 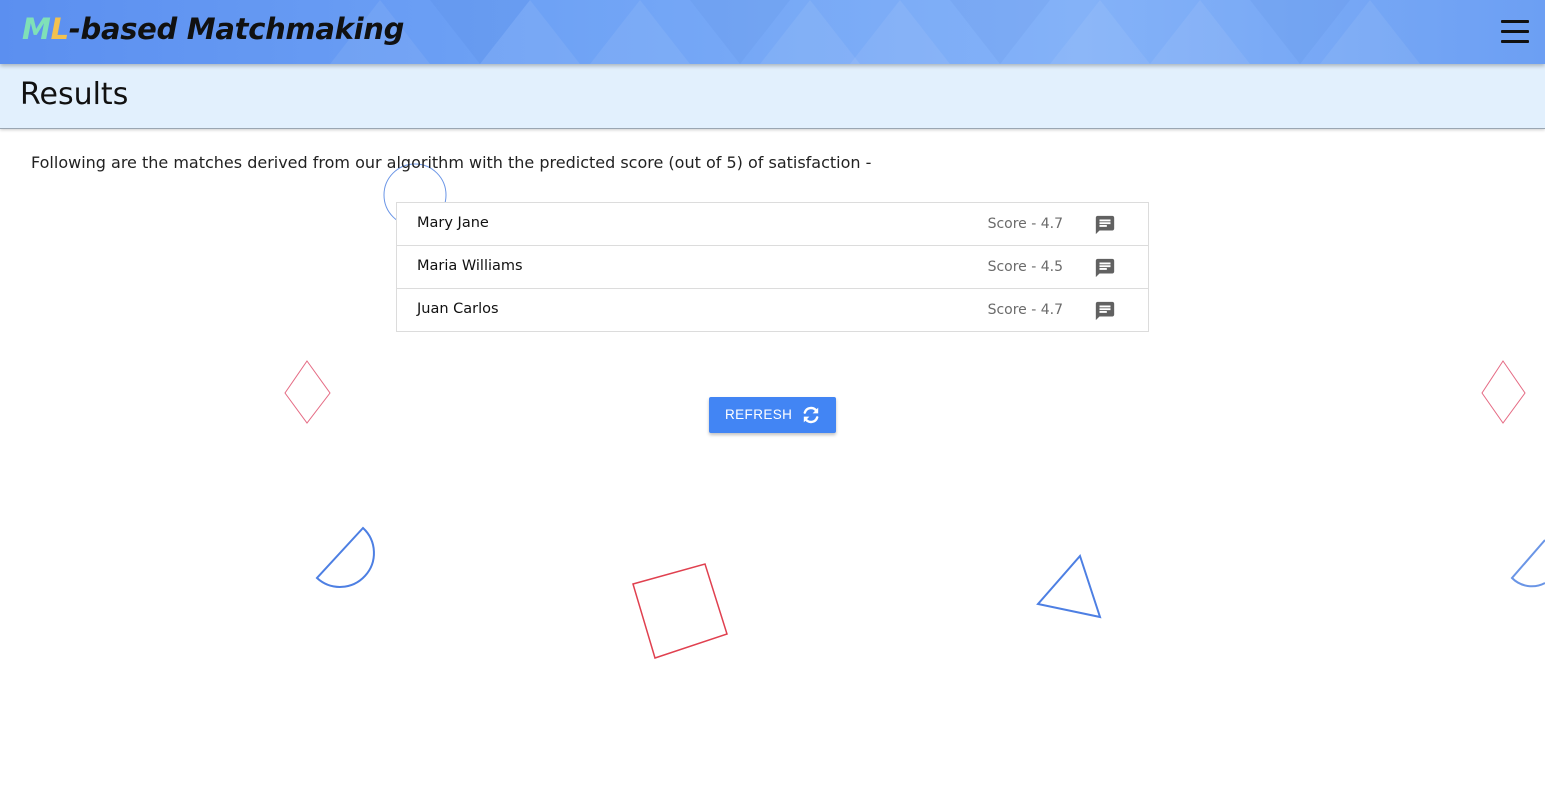 I want to click on refresh-icon, so click(x=811, y=415).